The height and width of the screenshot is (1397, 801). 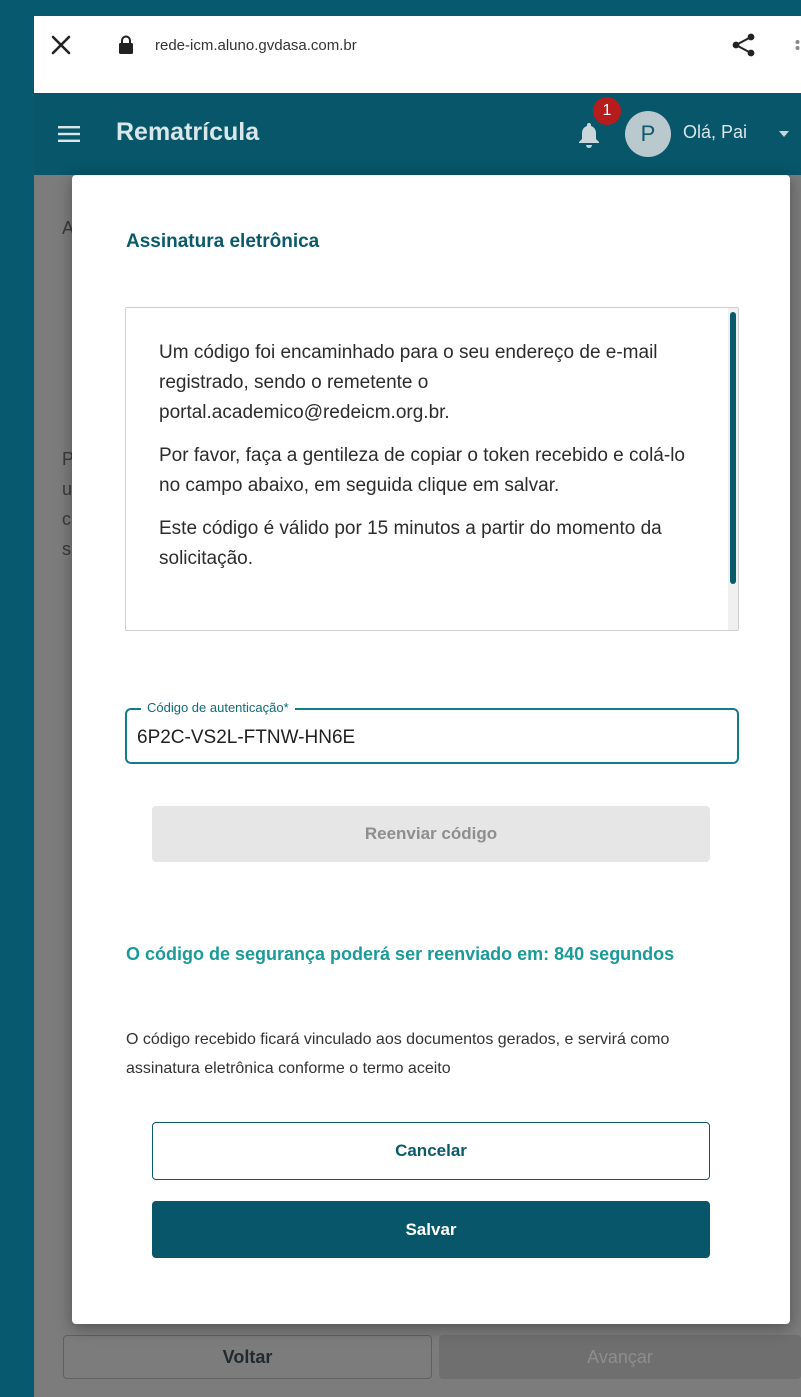 I want to click on scrollbar-track, so click(x=733, y=469).